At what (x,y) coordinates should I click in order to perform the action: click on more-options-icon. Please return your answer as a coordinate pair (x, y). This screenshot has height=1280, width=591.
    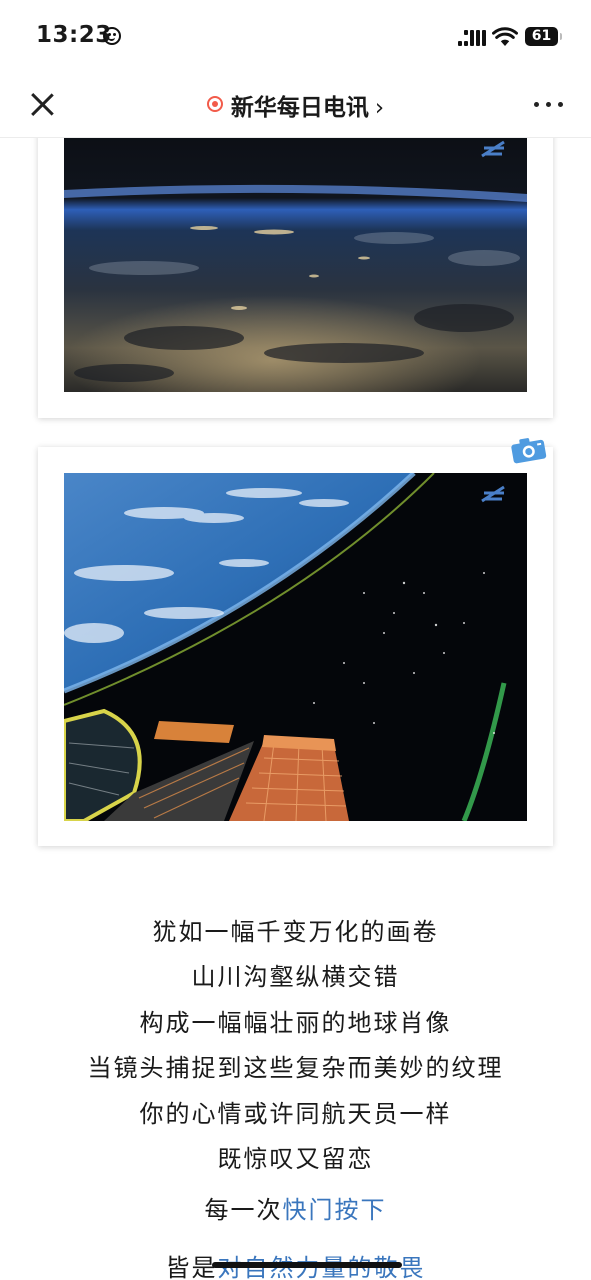
    Looking at the image, I should click on (549, 105).